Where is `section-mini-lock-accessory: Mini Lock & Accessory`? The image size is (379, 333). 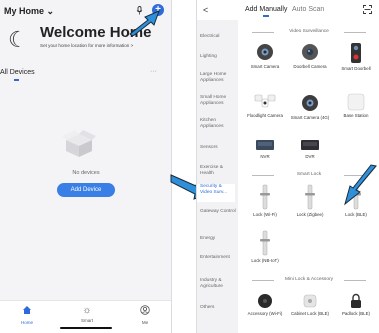
section-mini-lock-accessory: Mini Lock & Accessory is located at coordinates (309, 279).